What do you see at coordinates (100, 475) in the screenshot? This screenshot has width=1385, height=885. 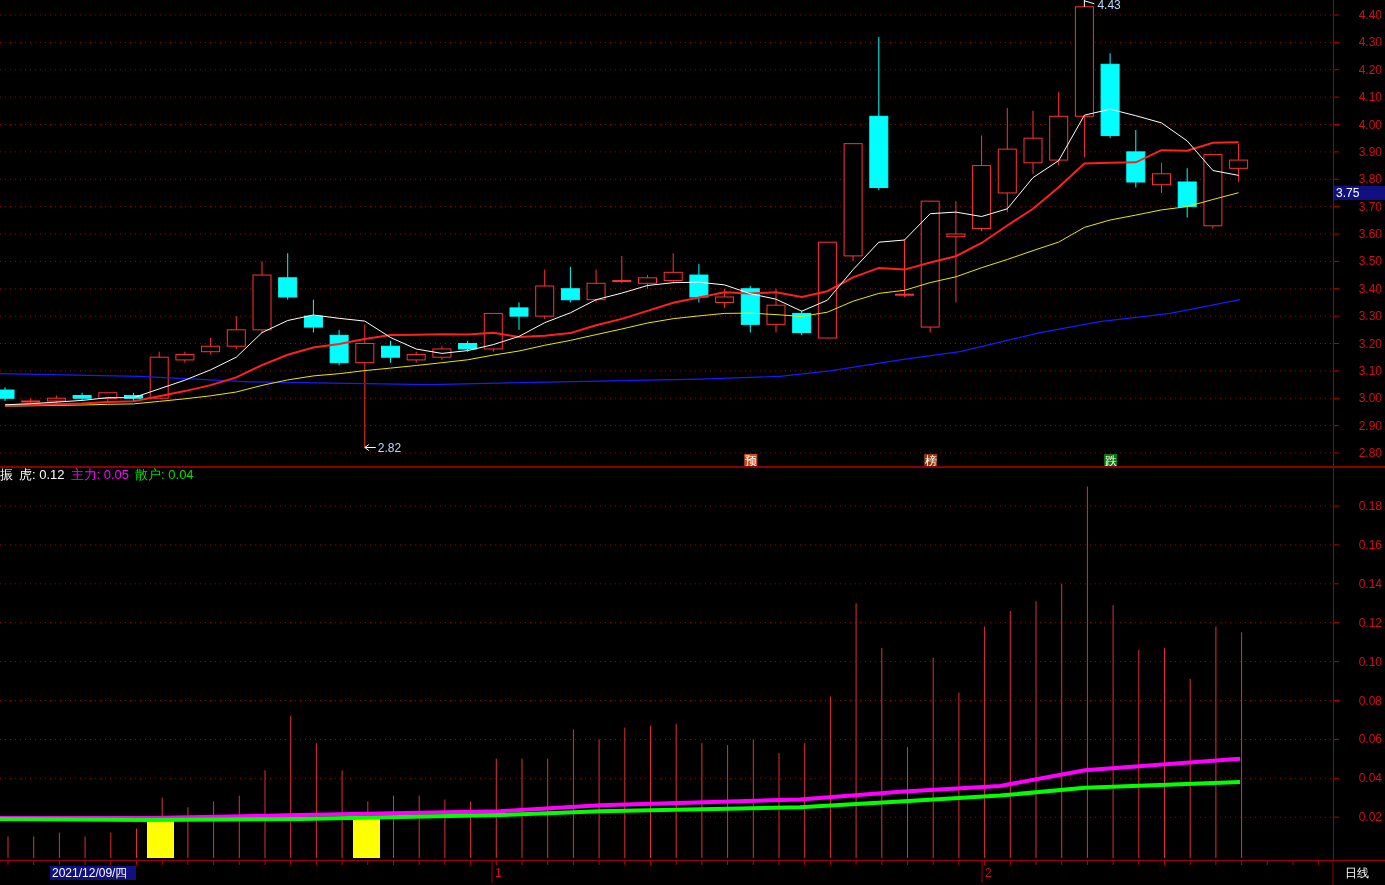 I see `legend-value: 主力: 0.05` at bounding box center [100, 475].